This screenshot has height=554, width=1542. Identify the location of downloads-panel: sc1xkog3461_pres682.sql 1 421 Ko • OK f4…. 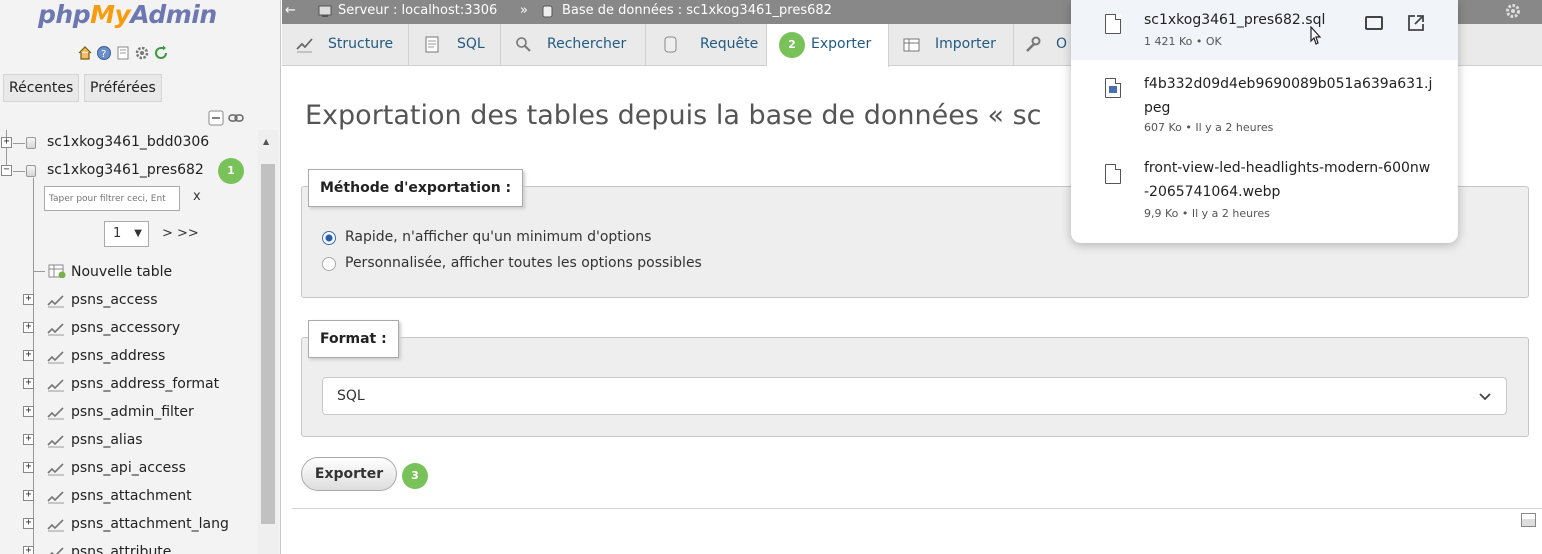
(1264, 121).